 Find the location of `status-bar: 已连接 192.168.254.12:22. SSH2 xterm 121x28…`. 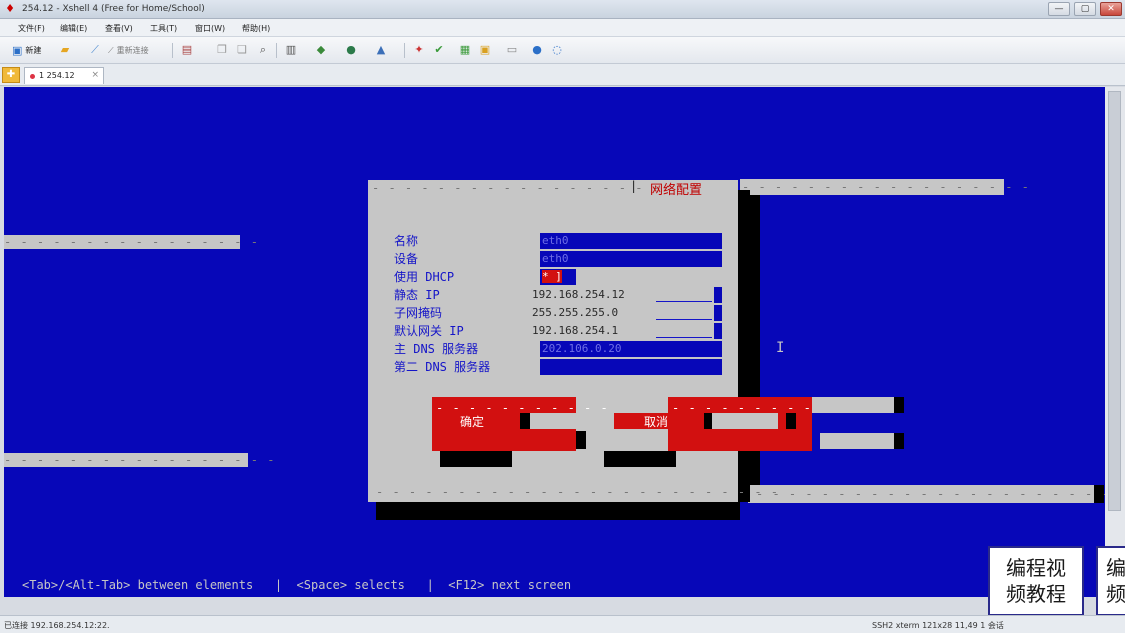

status-bar: 已连接 192.168.254.12:22. SSH2 xterm 121x28… is located at coordinates (562, 624).